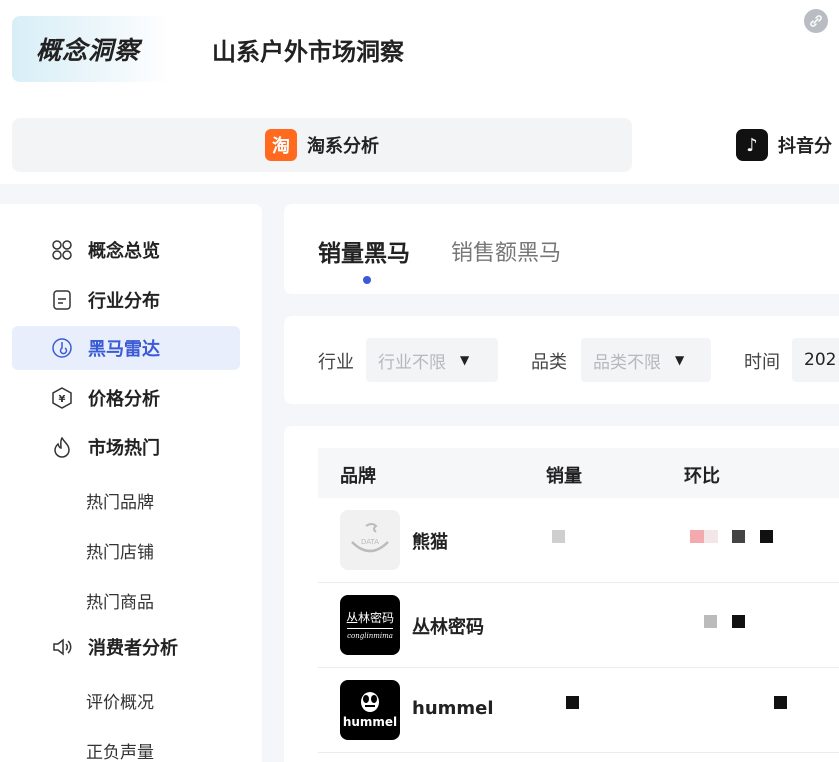 The width and height of the screenshot is (839, 762). I want to click on platform-tab-douyin: ♪ 抖音分, so click(784, 145).